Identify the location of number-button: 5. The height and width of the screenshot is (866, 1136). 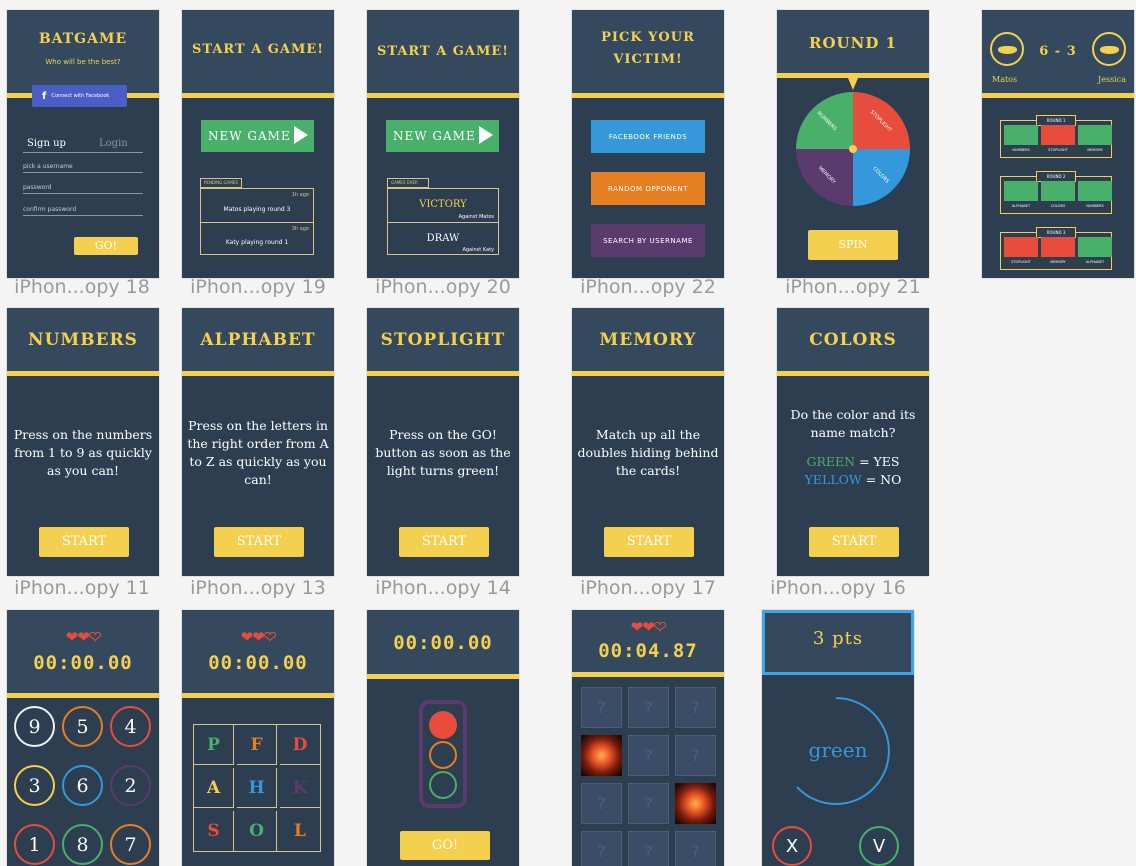
(82, 726).